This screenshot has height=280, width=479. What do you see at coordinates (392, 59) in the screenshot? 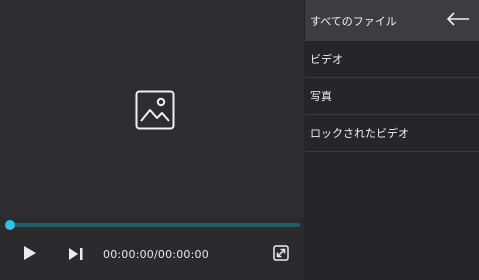
I see `sidebar-item-videos: ビデオ` at bounding box center [392, 59].